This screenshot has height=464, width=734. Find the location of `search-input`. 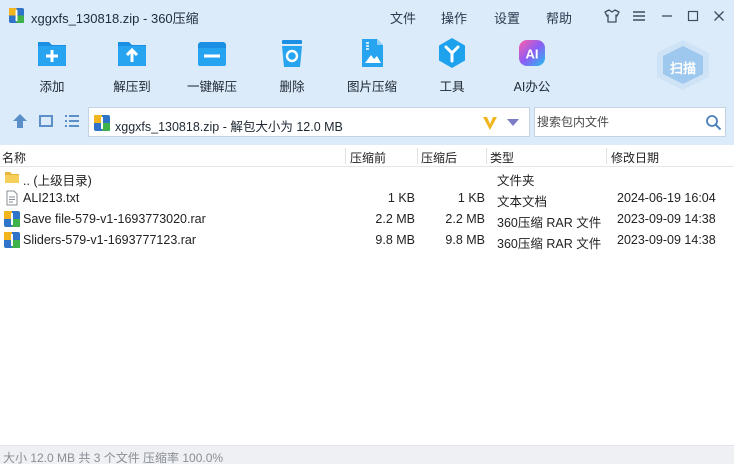

search-input is located at coordinates (617, 122).